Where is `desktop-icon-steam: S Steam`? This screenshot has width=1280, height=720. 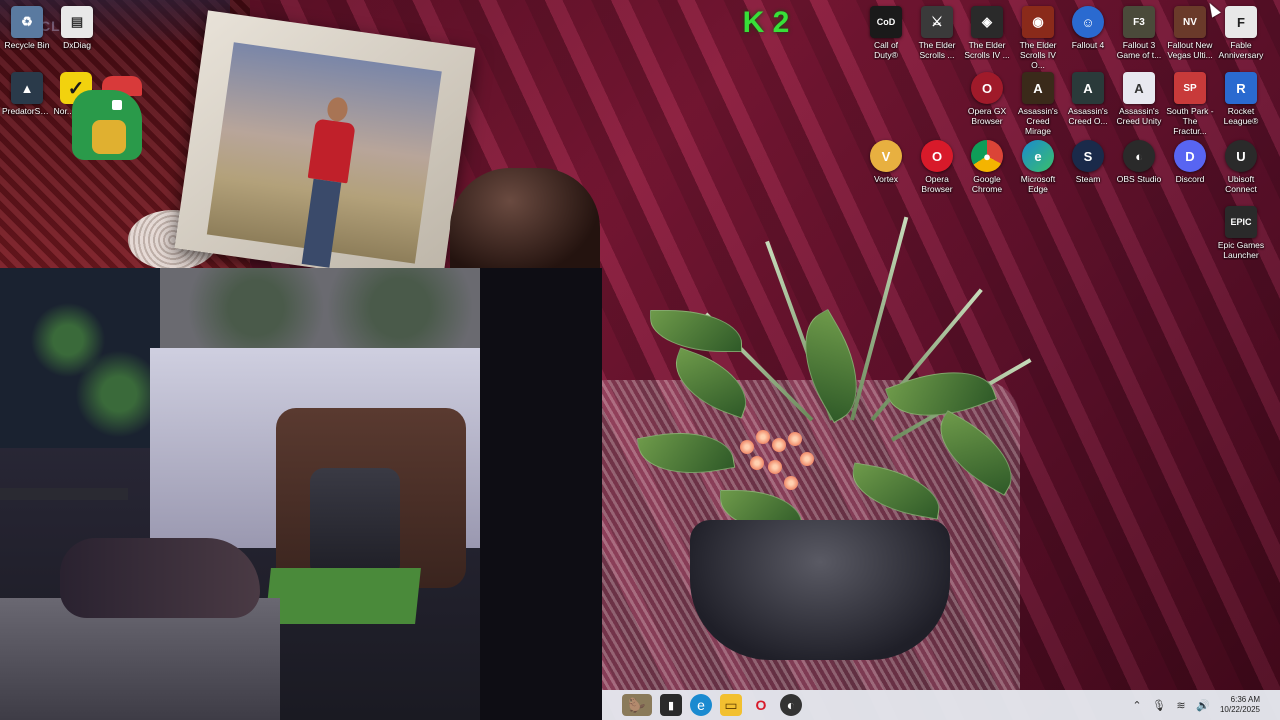
desktop-icon-steam: S Steam is located at coordinates (1088, 162).